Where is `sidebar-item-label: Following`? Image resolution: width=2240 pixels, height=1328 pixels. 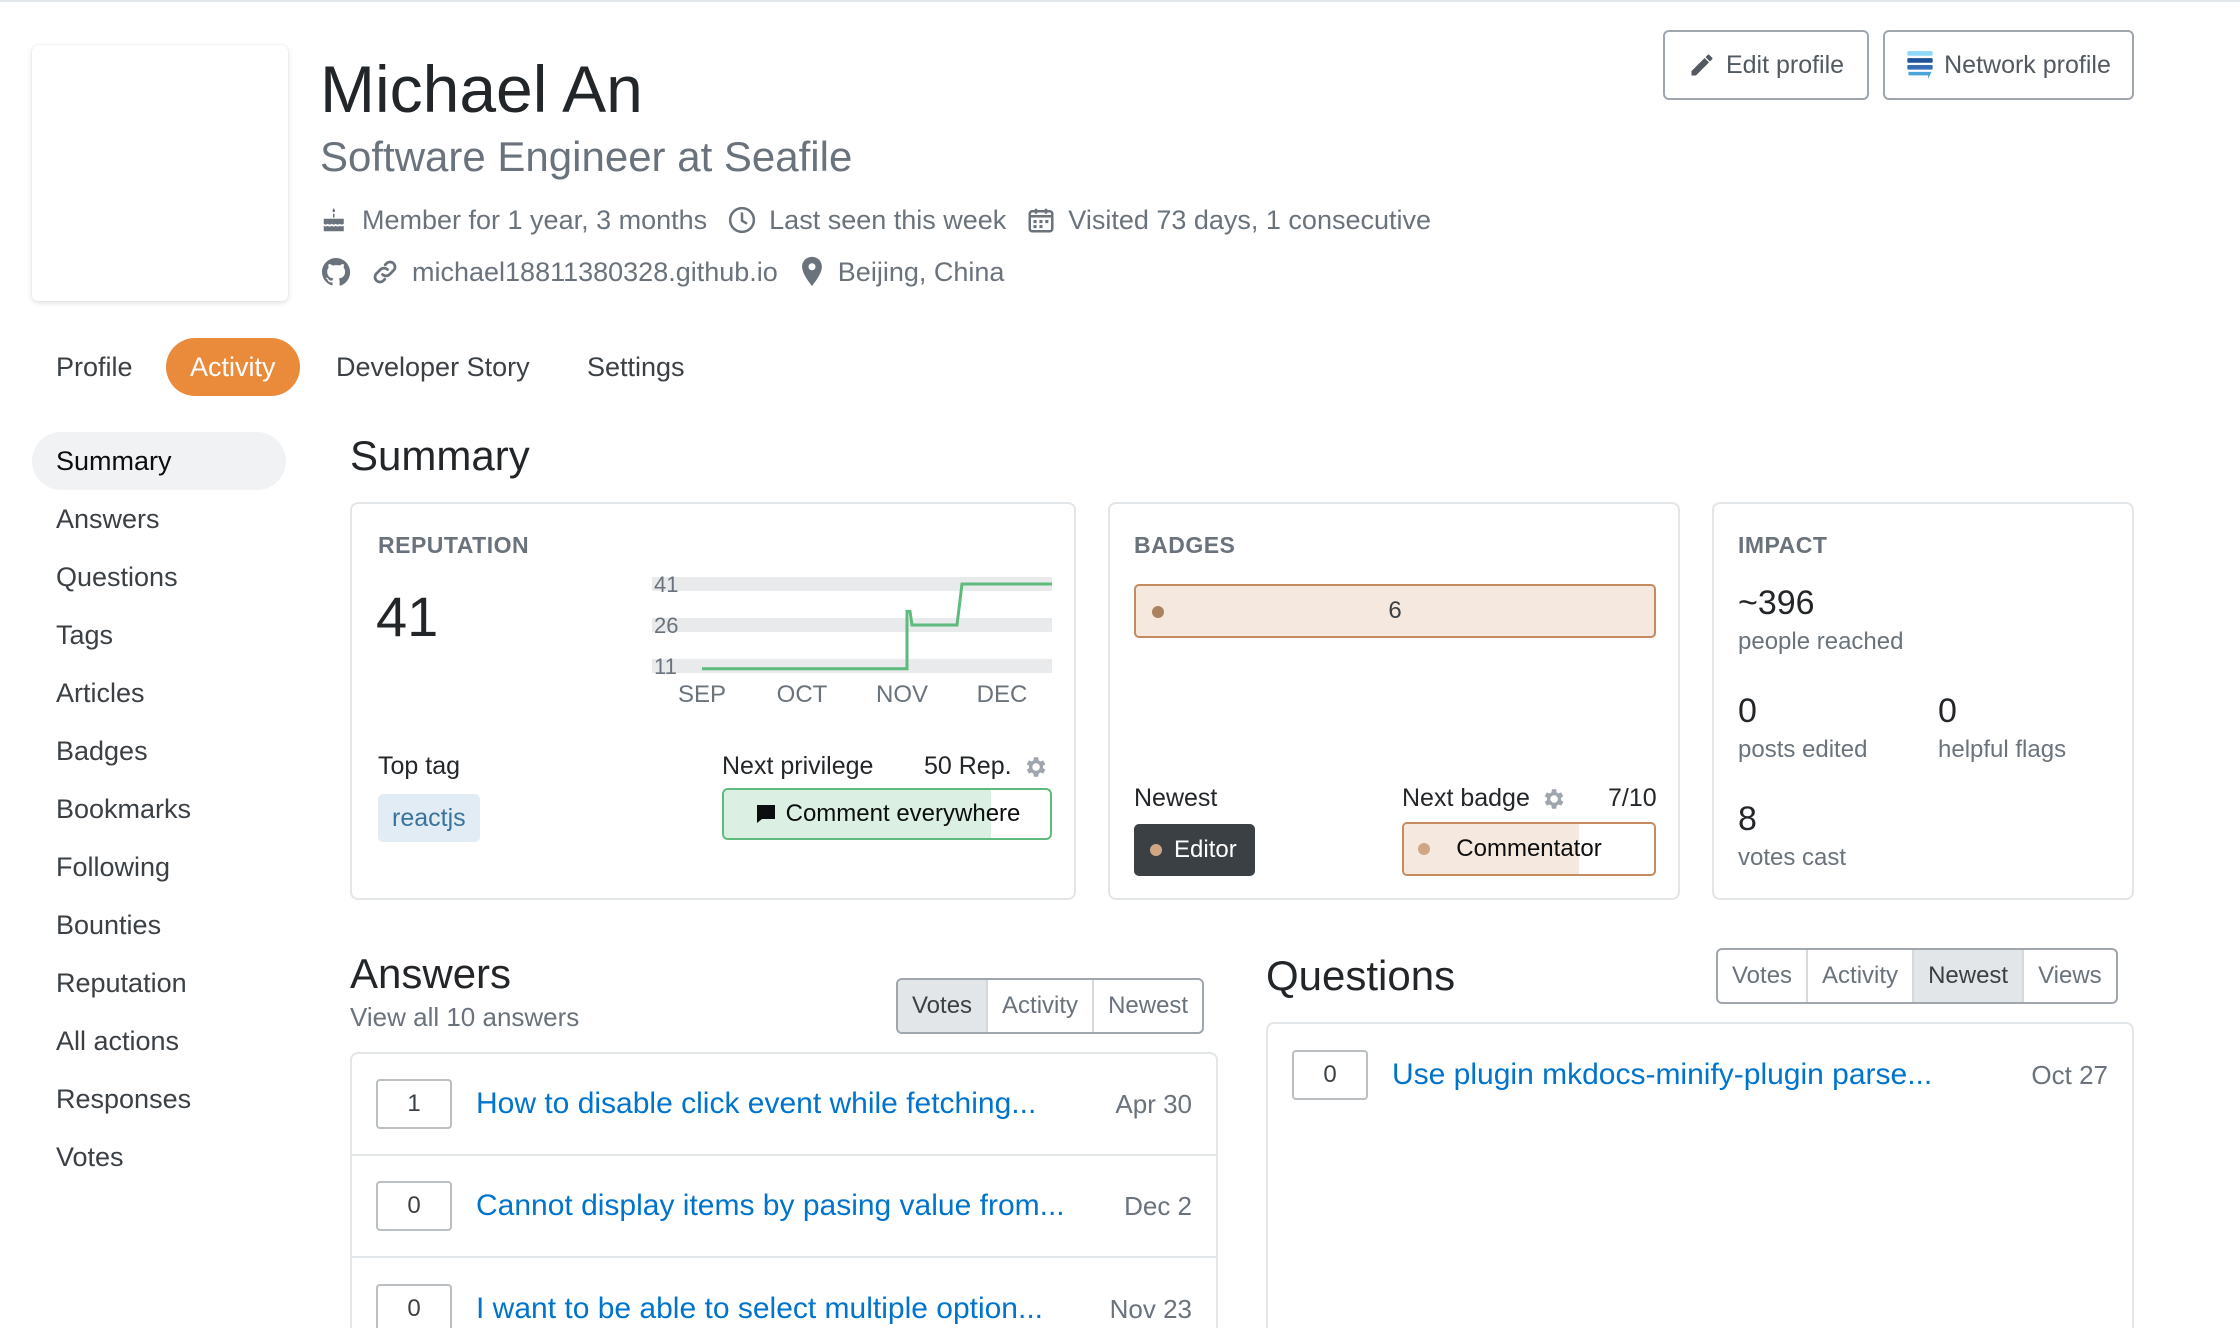
sidebar-item-label: Following is located at coordinates (113, 866).